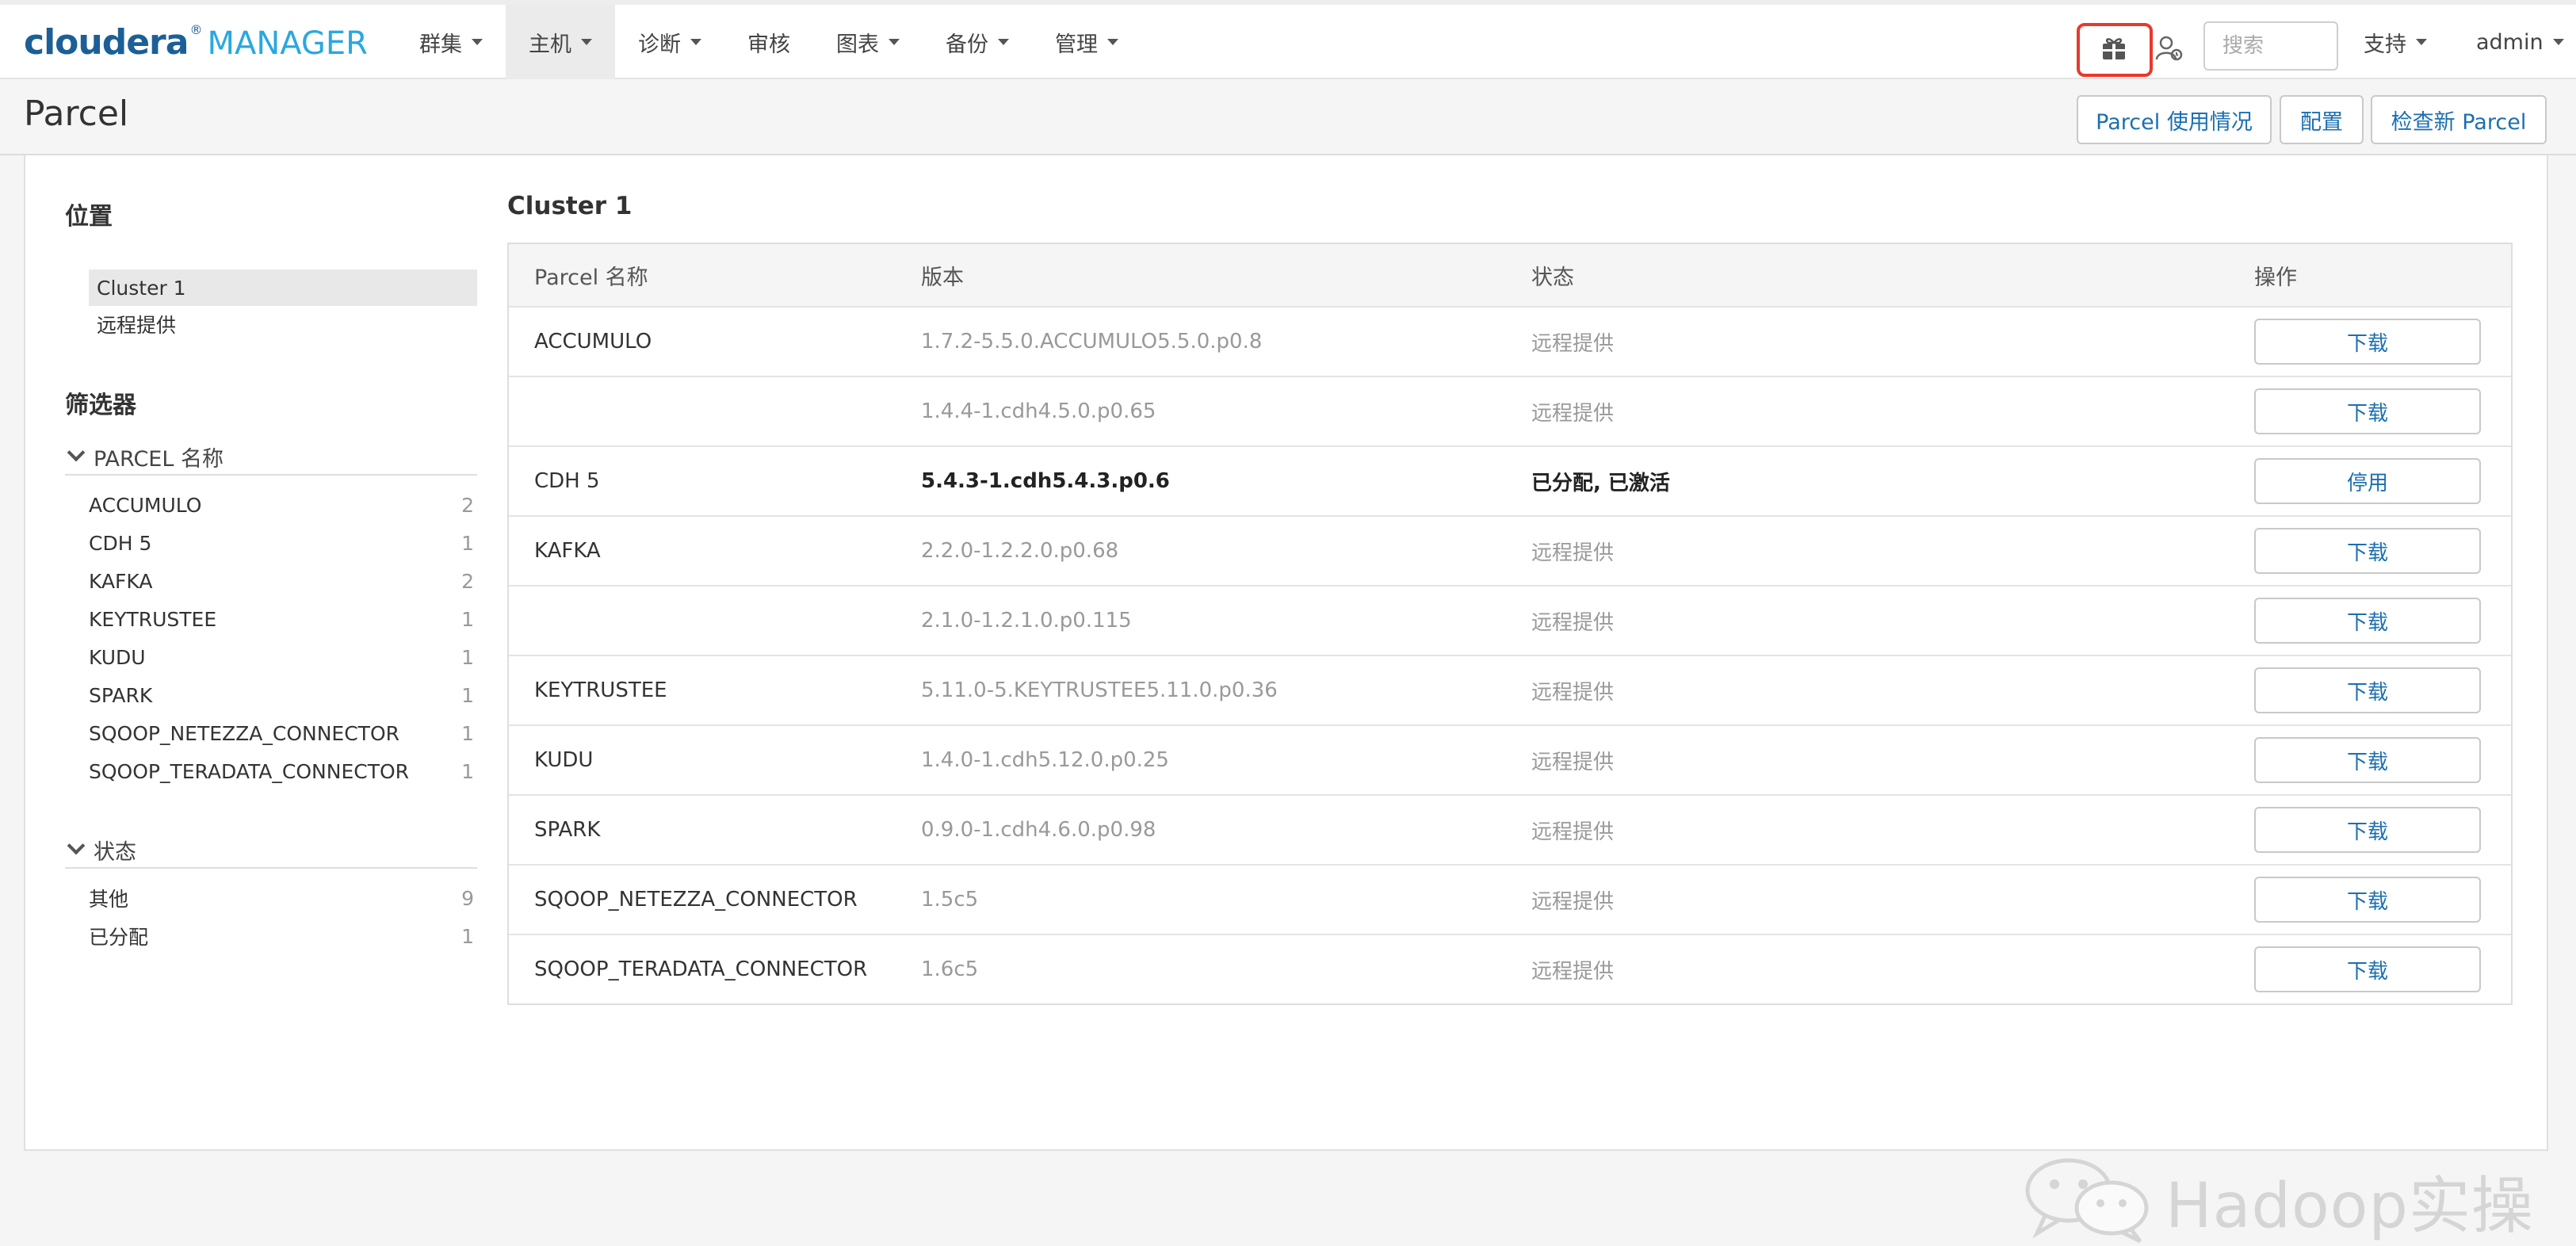  Describe the element at coordinates (2270, 46) in the screenshot. I see `search-input` at that location.